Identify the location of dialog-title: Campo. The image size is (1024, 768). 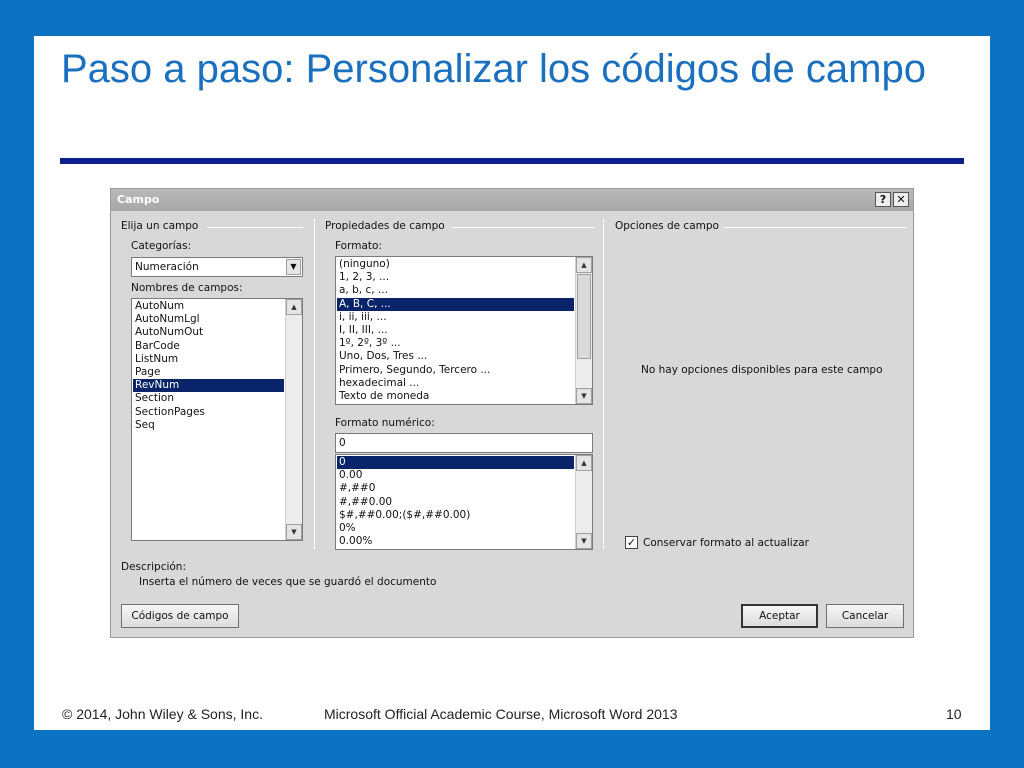
(138, 199).